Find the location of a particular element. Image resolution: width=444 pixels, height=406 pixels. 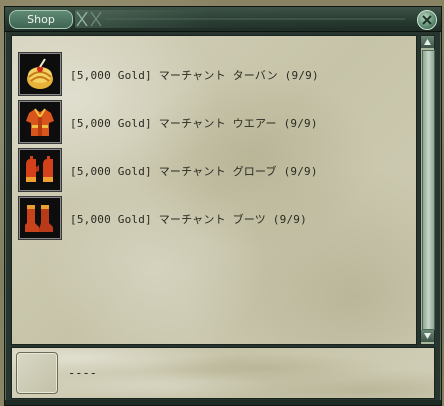

list-item: [5,000 Gold] マーチャント ブーツ (9/9) is located at coordinates (213, 218).